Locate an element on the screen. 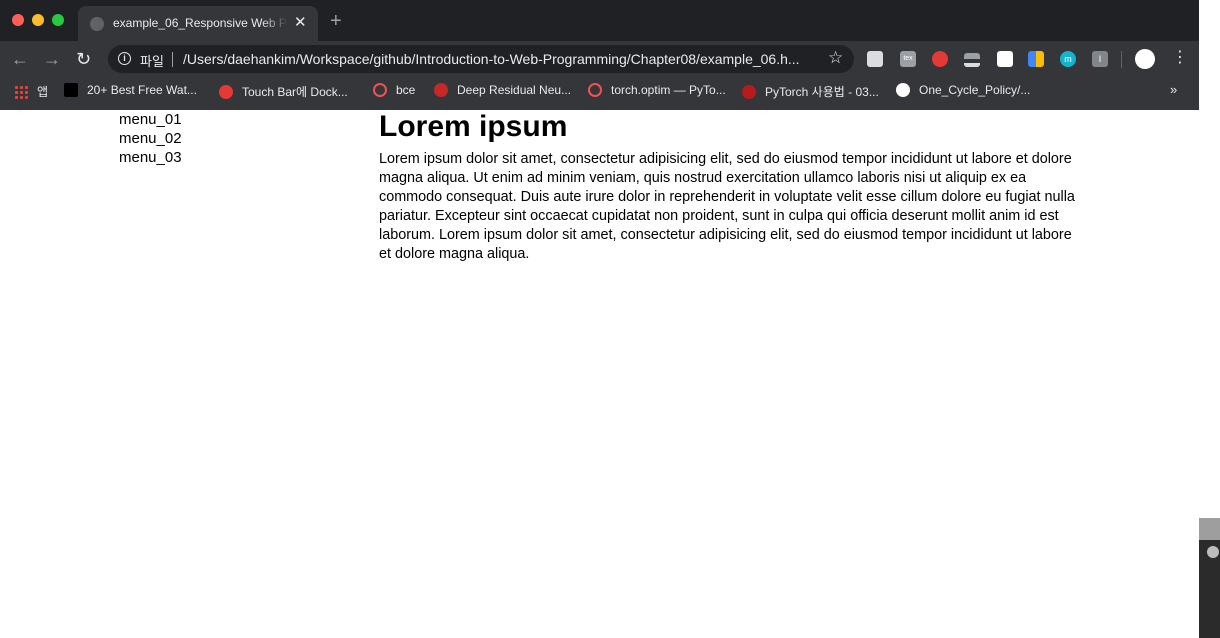 Image resolution: width=1220 pixels, height=638 pixels. maple-icon is located at coordinates (749, 92).